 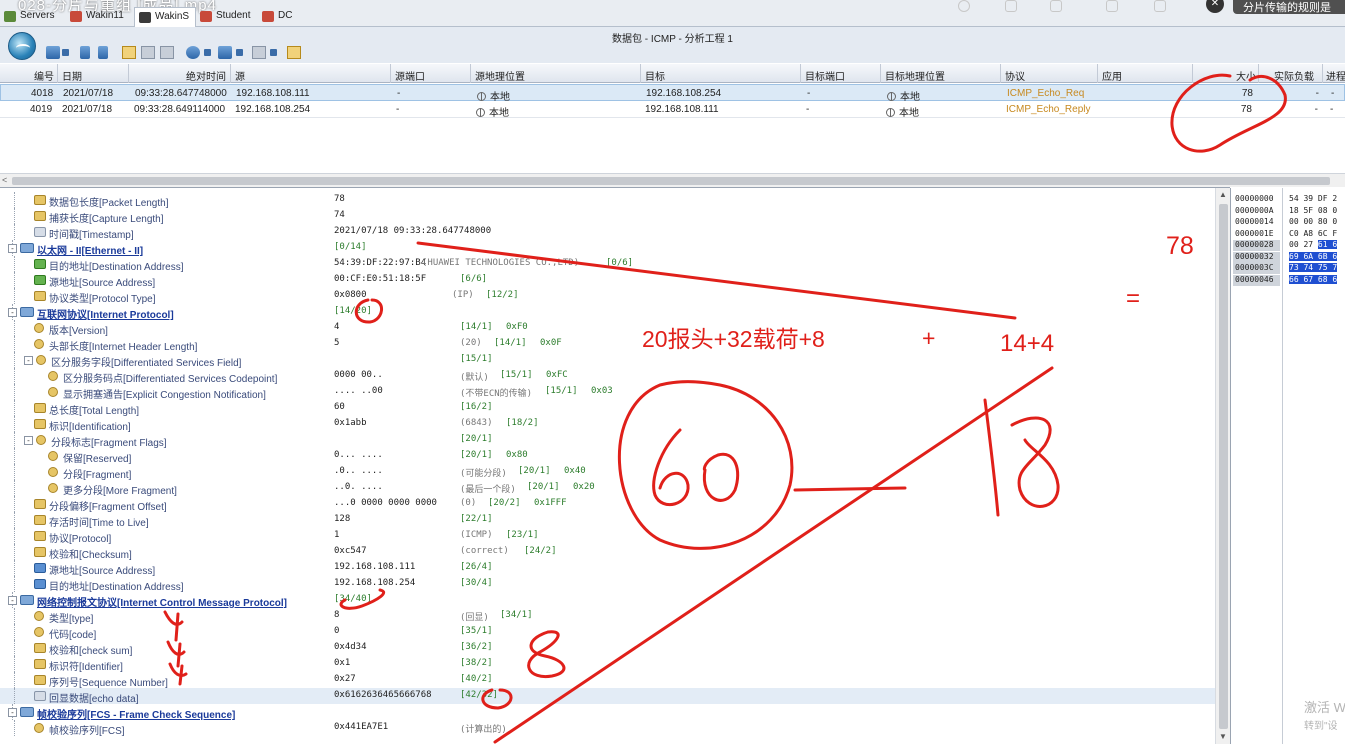 I want to click on annotation-ethernet: 14+4, so click(x=1027, y=343).